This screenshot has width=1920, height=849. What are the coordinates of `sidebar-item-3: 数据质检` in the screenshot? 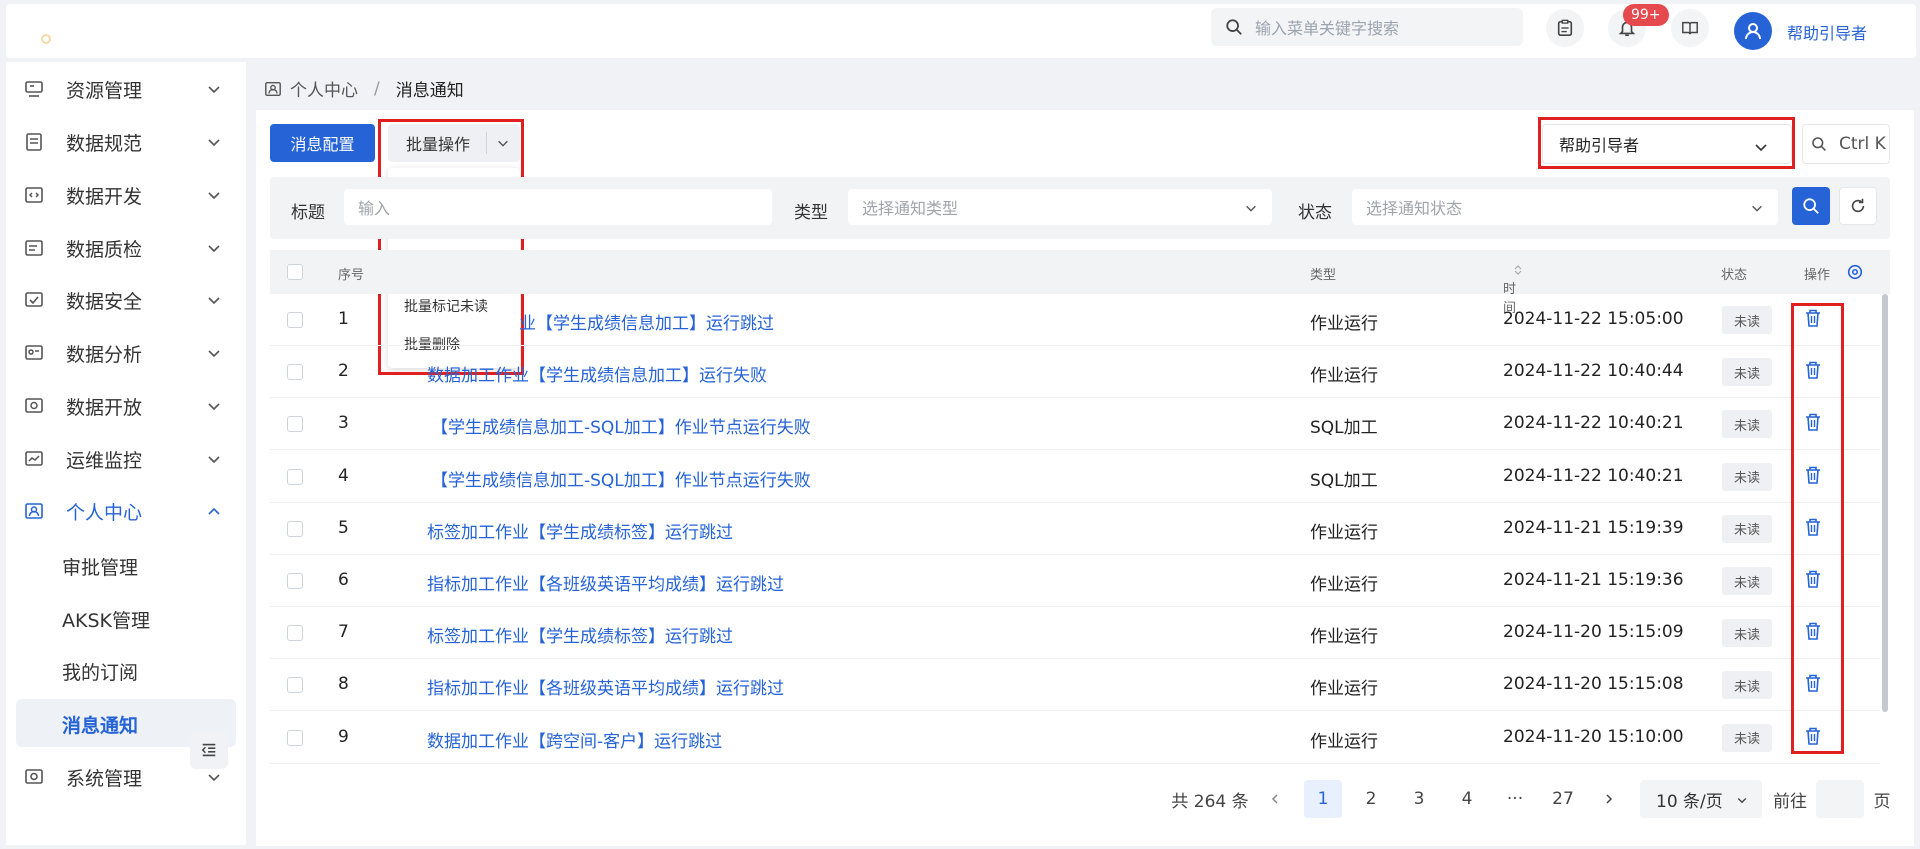 It's located at (122, 248).